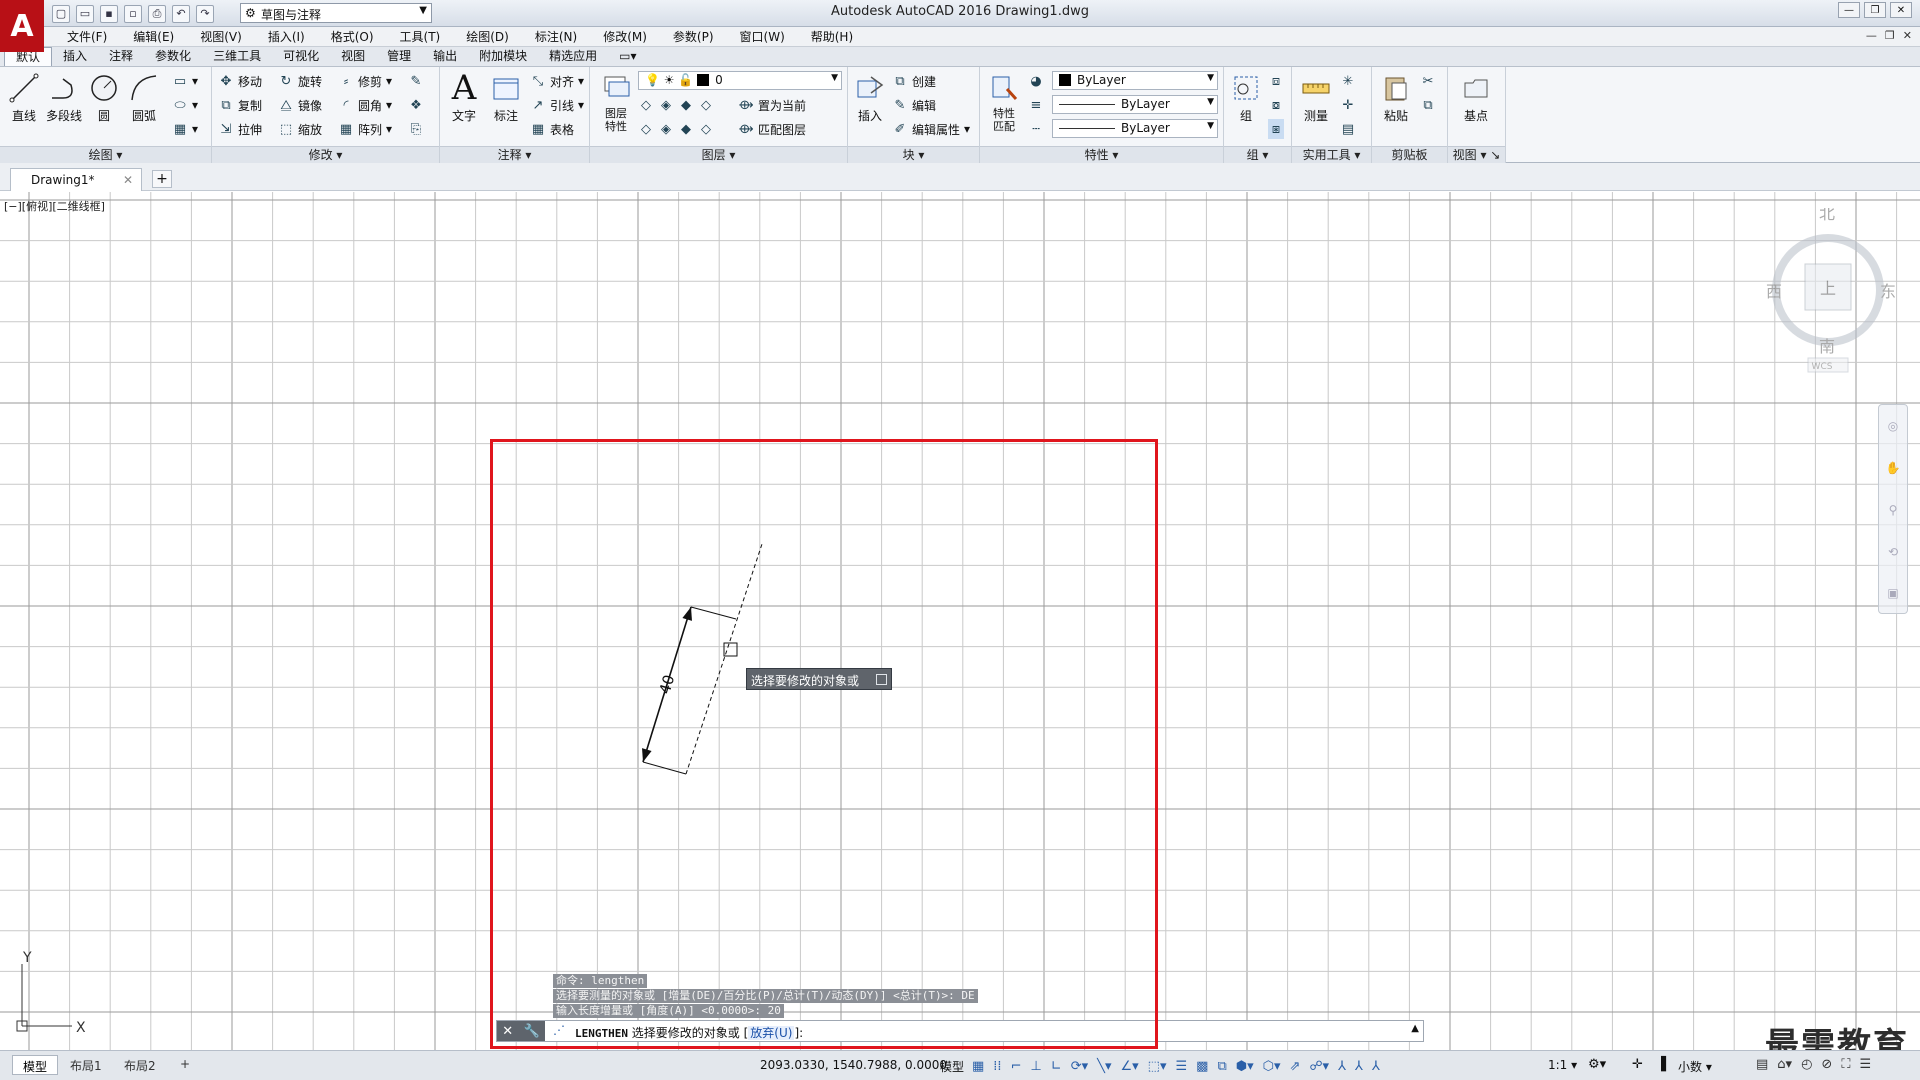 Image resolution: width=1920 pixels, height=1080 pixels. I want to click on panel-annotation-title: 注释 ▾, so click(514, 154).